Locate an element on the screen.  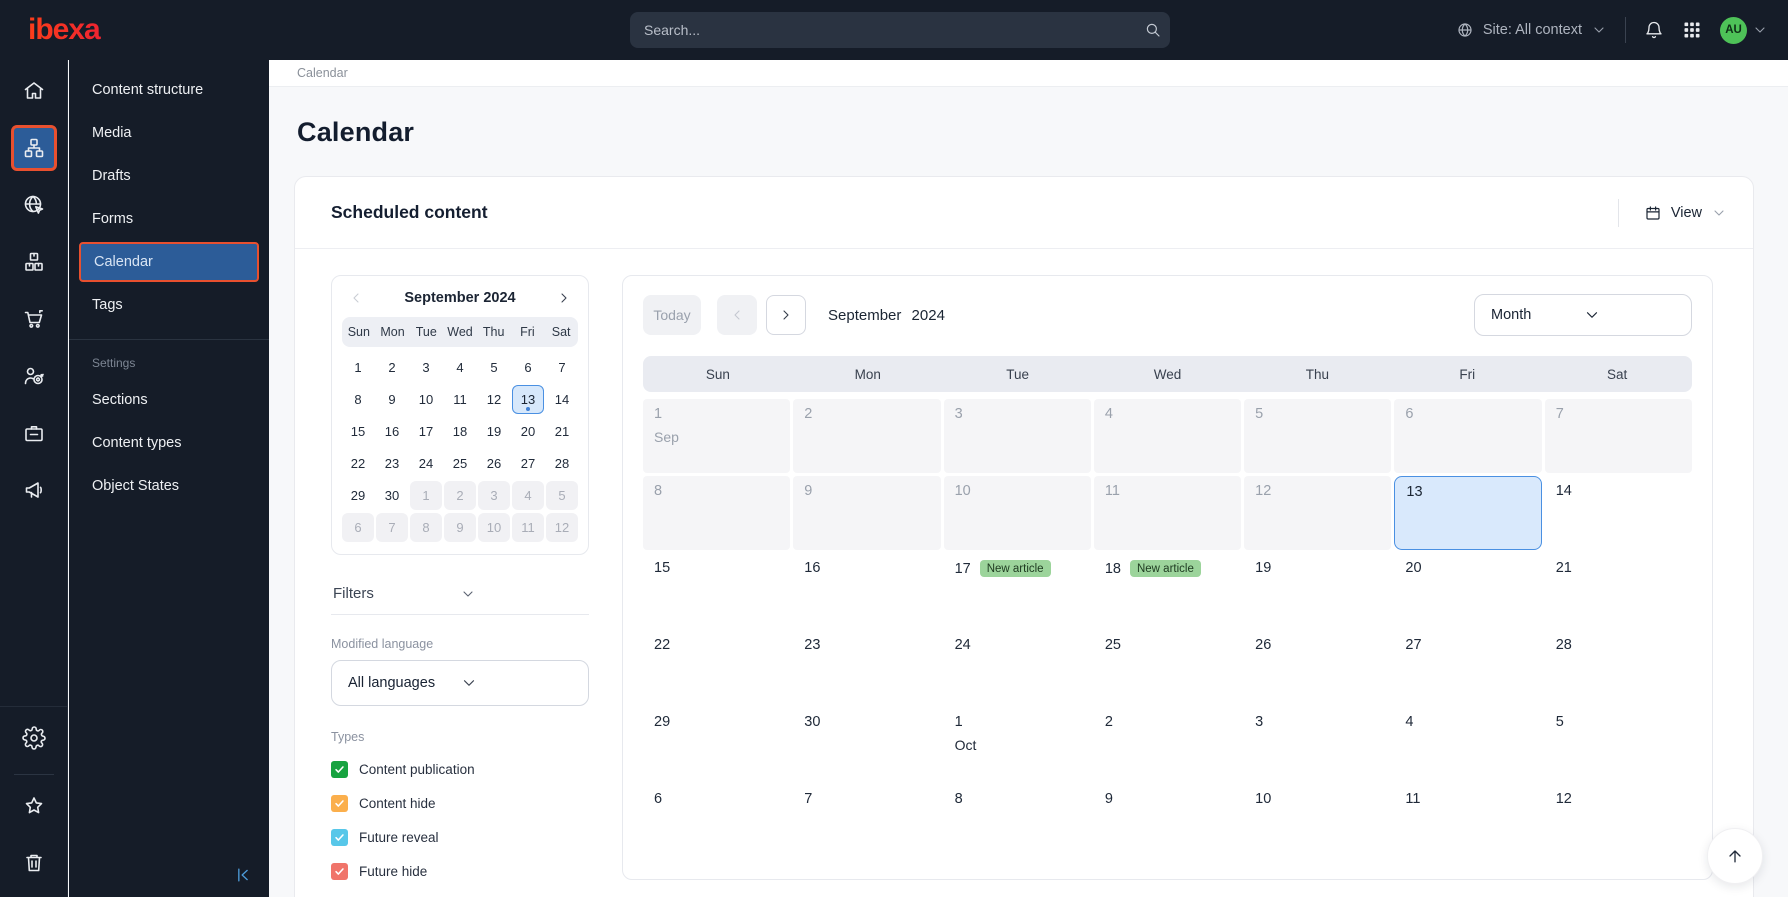
search-input is located at coordinates (883, 30).